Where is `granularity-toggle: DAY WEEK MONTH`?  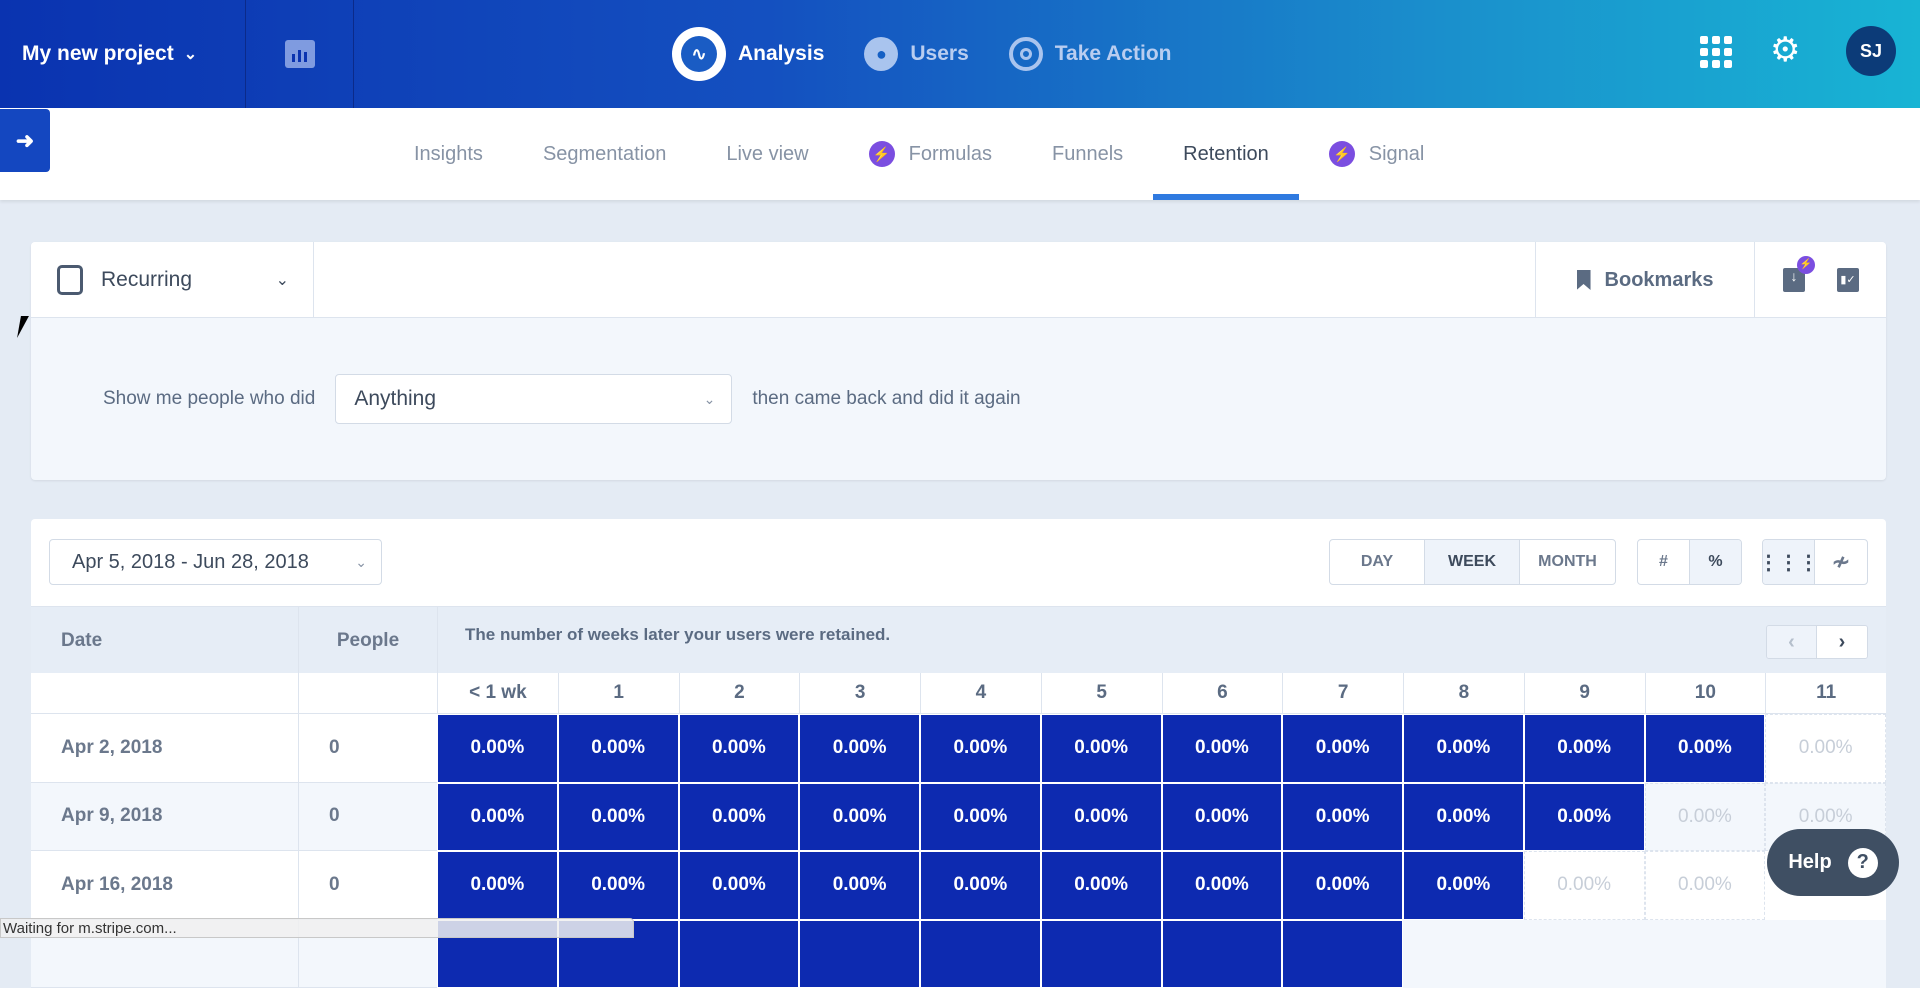
granularity-toggle: DAY WEEK MONTH is located at coordinates (1472, 562).